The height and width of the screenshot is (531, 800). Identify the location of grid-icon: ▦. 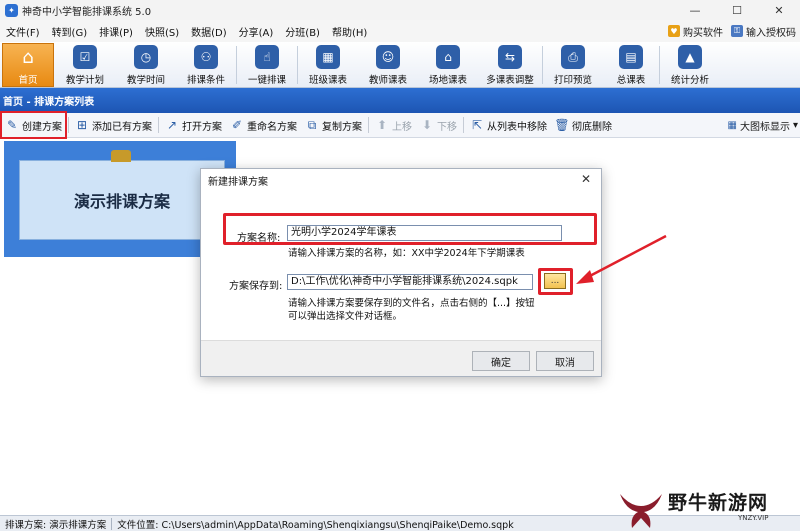
(328, 57).